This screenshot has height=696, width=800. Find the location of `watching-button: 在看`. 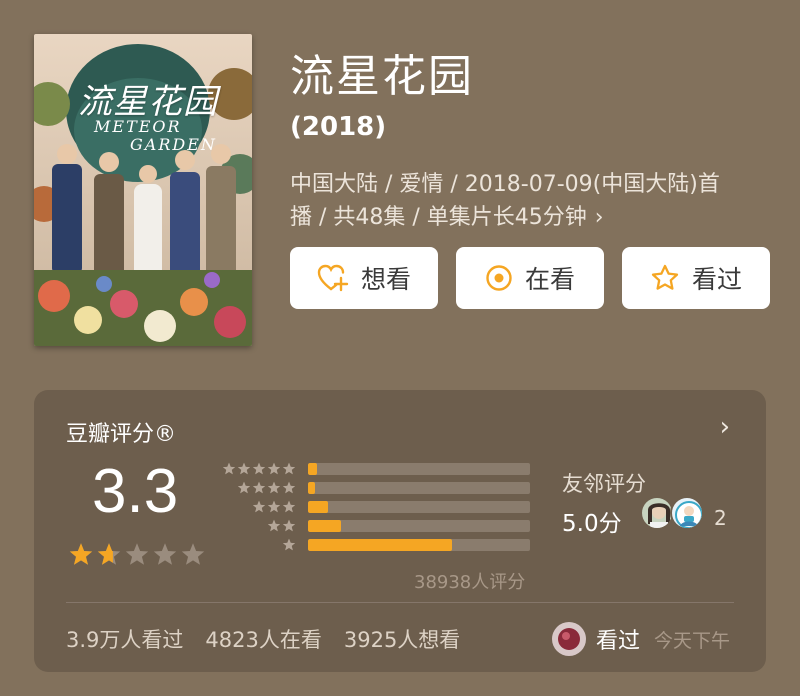

watching-button: 在看 is located at coordinates (530, 278).